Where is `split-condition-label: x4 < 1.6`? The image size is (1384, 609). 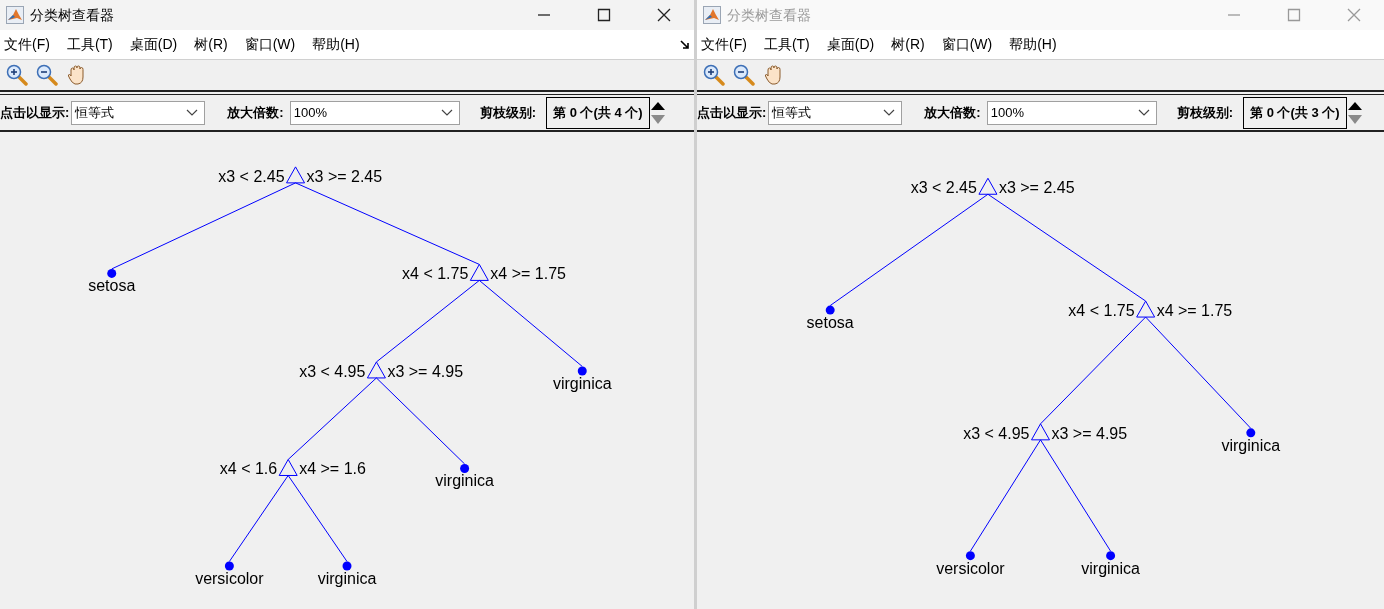
split-condition-label: x4 < 1.6 is located at coordinates (248, 469).